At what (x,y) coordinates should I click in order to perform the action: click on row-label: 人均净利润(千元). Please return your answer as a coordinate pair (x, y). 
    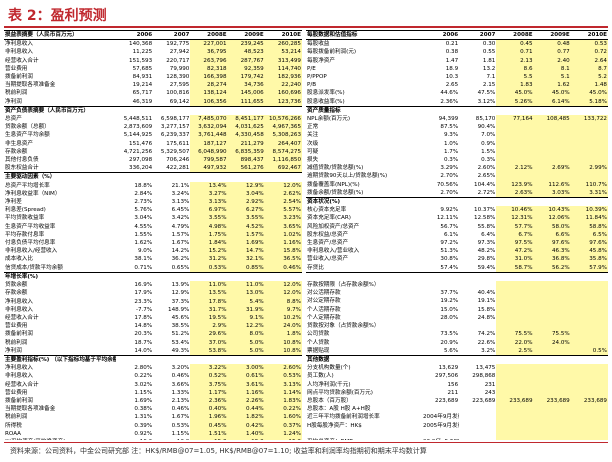
    Looking at the image, I should click on (329, 384).